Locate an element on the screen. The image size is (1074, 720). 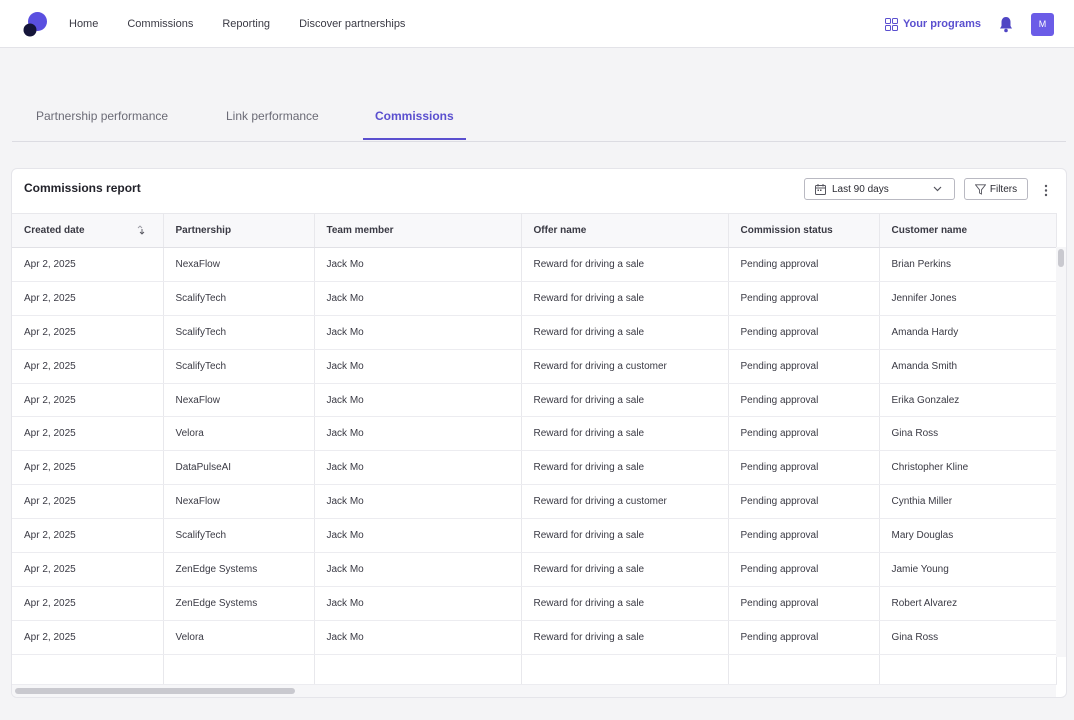
more-options-icon is located at coordinates (1046, 190).